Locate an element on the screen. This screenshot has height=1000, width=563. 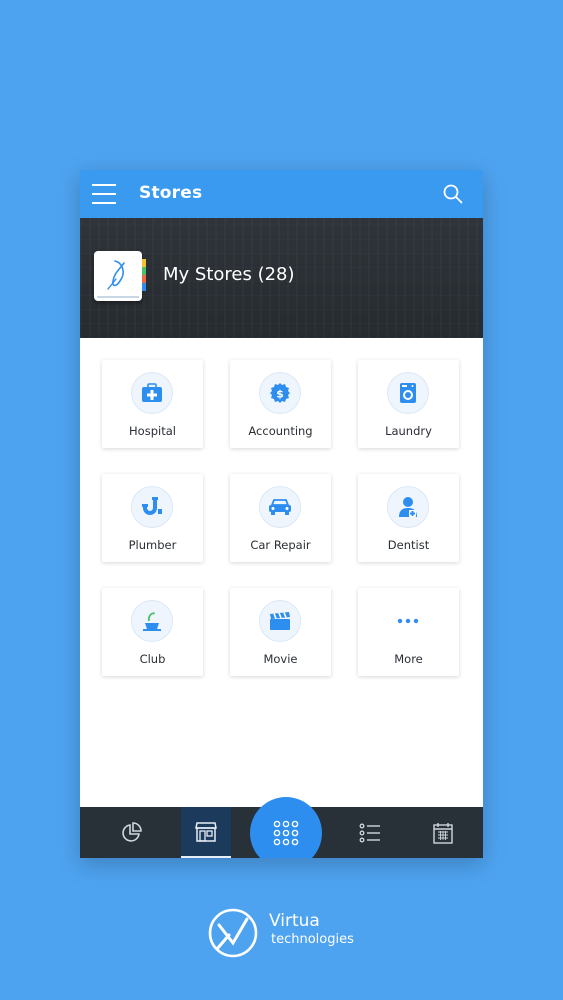
hospital-icon is located at coordinates (152, 392).